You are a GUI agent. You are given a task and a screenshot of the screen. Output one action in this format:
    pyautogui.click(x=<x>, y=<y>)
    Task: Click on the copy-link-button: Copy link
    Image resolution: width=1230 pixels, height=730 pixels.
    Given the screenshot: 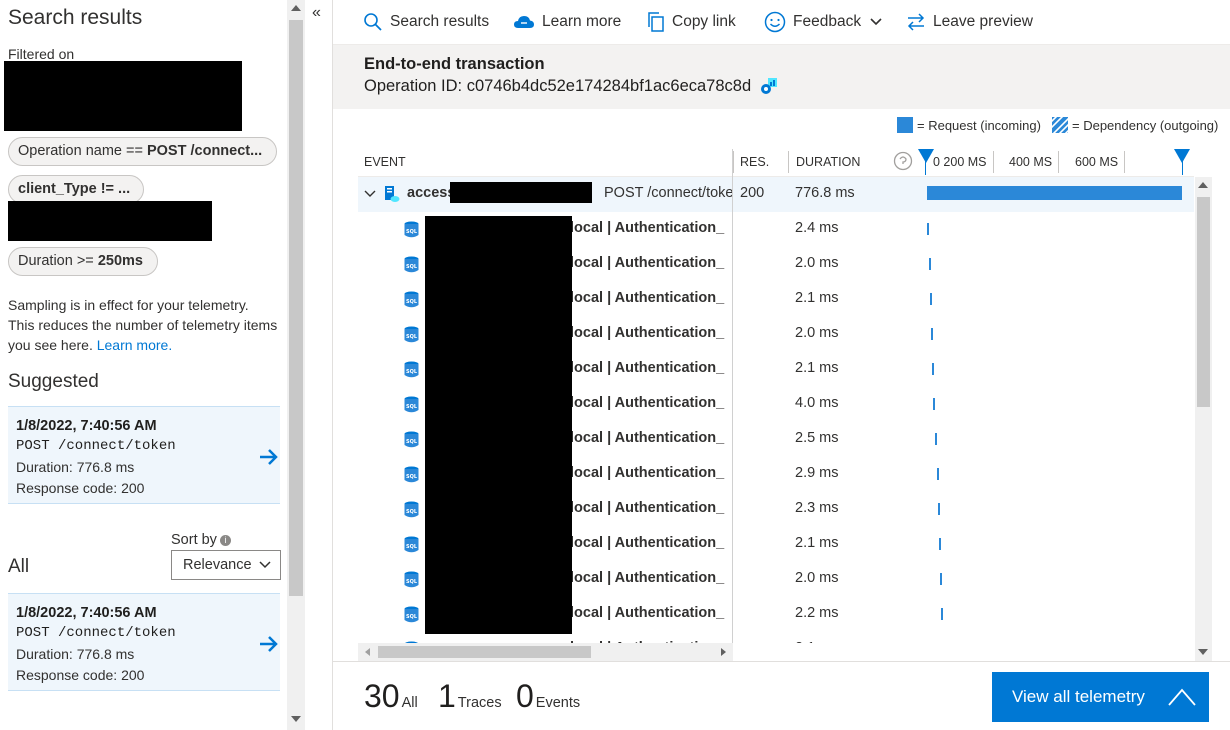 What is the action you would take?
    pyautogui.click(x=691, y=22)
    